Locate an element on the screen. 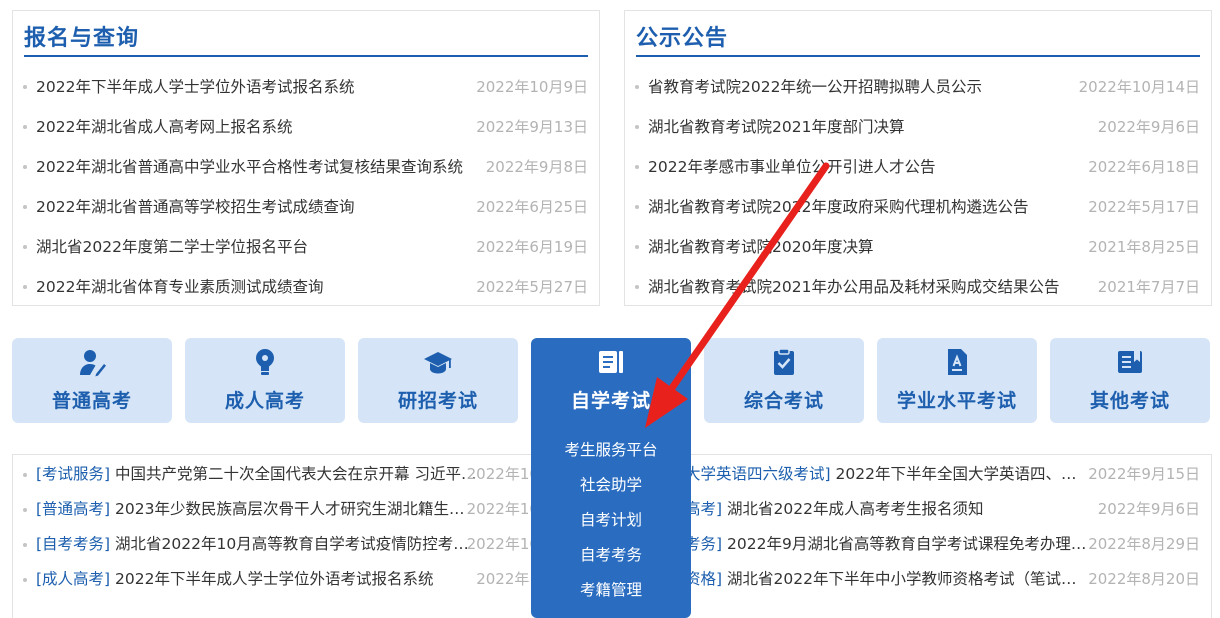  news-title-link: 2022年9月湖北省高等教育自学考试课程免考办理公告 is located at coordinates (909, 544).